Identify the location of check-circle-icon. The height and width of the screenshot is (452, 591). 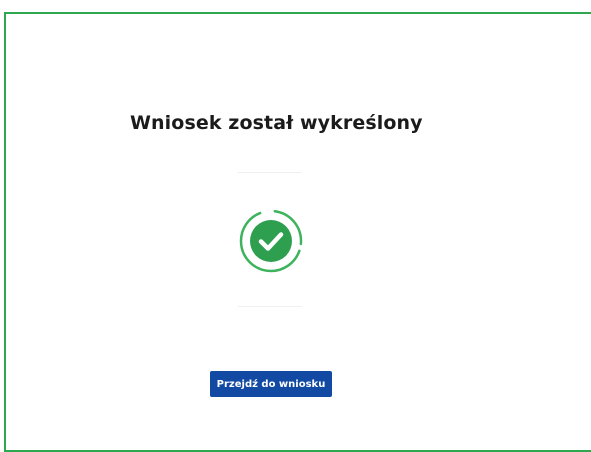
(271, 241).